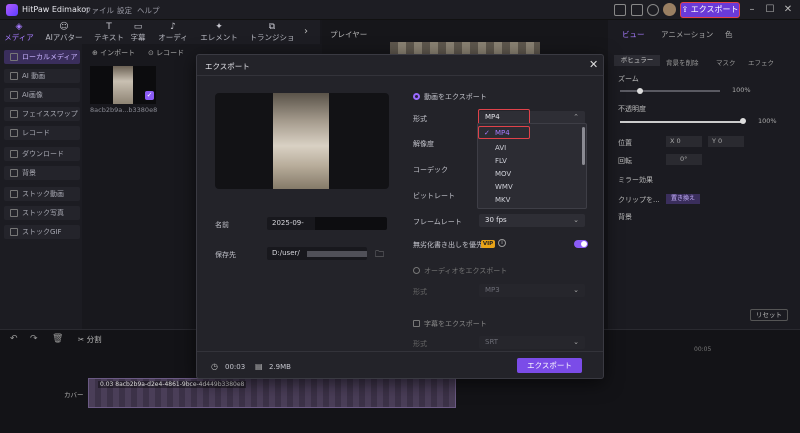  Describe the element at coordinates (532, 342) in the screenshot. I see `subtitle-format-select: SRT ⌄` at that location.